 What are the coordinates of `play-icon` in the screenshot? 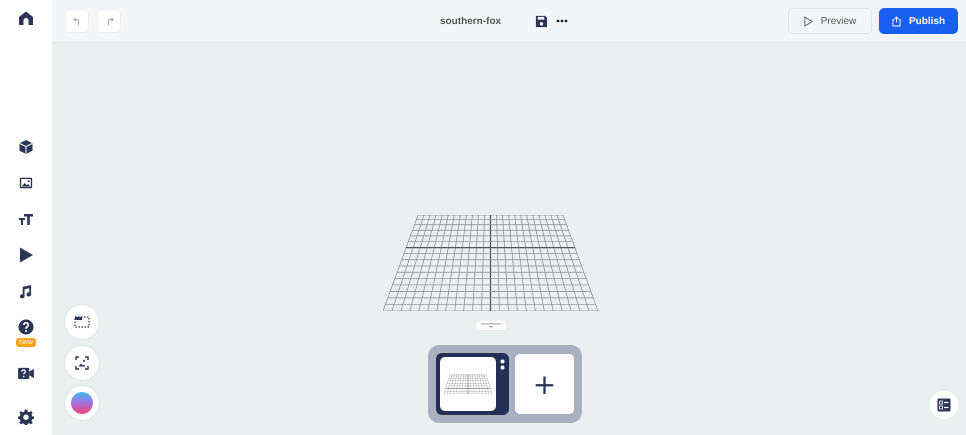 It's located at (26, 255).